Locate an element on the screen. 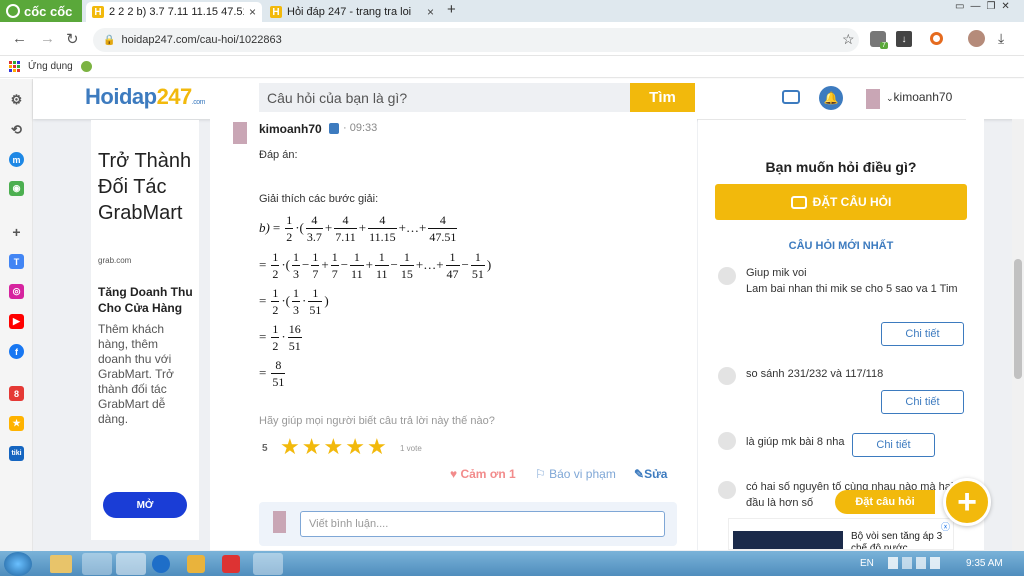 The height and width of the screenshot is (576, 1024). lazada-icon: ★ is located at coordinates (16, 423).